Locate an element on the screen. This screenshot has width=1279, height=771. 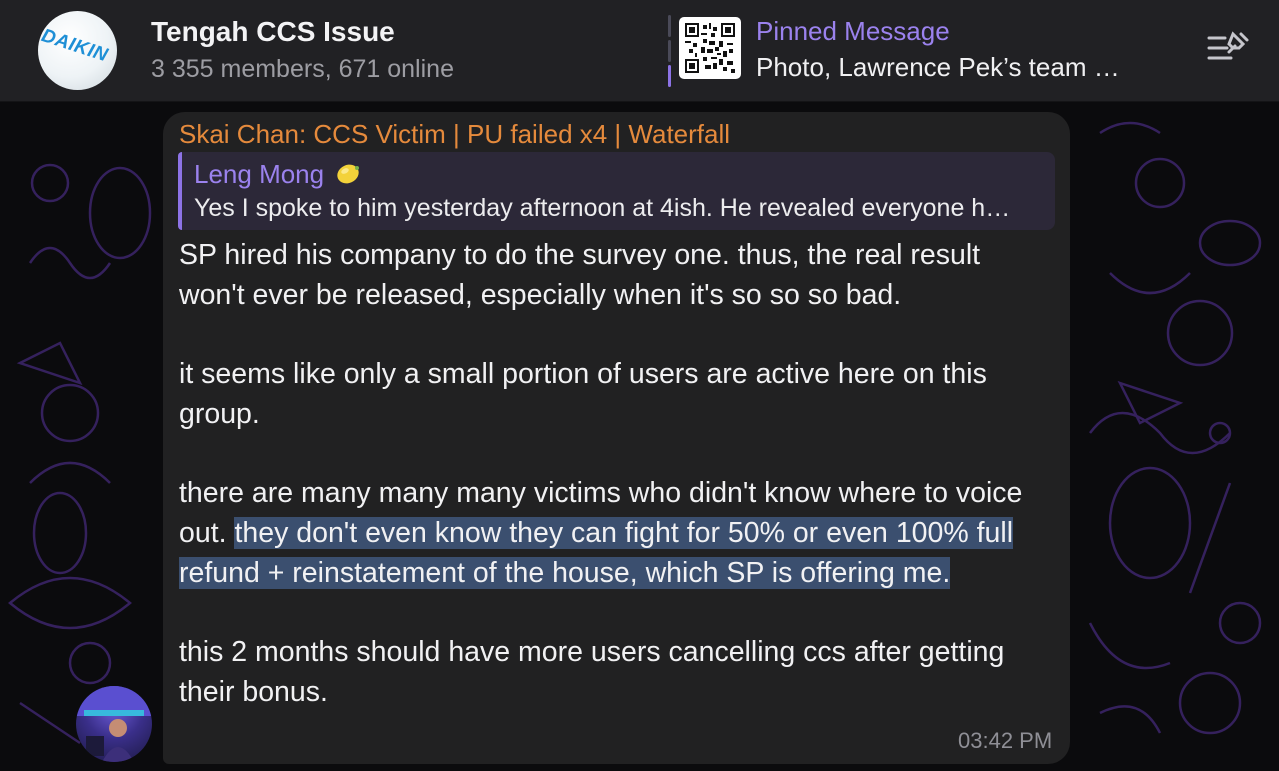
avatar-logo-text: DAIKIN is located at coordinates (74, 46).